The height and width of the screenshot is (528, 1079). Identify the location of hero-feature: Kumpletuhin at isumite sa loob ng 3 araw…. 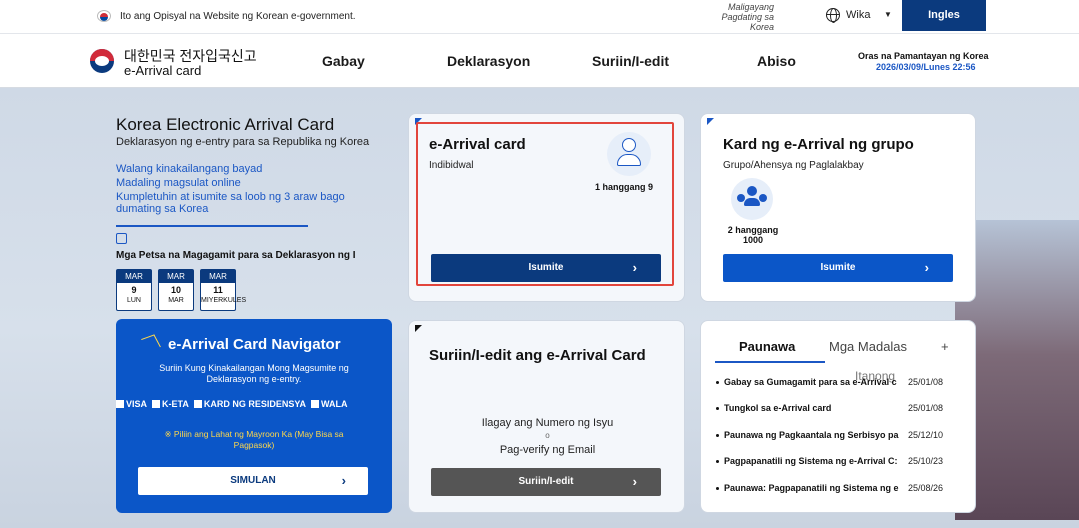
(230, 203).